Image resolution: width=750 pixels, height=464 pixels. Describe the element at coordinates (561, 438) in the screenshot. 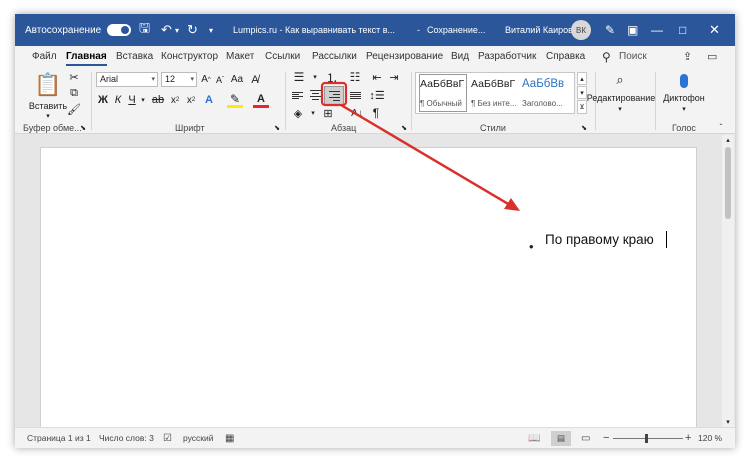

I see `print-layout-icon: ▤` at that location.